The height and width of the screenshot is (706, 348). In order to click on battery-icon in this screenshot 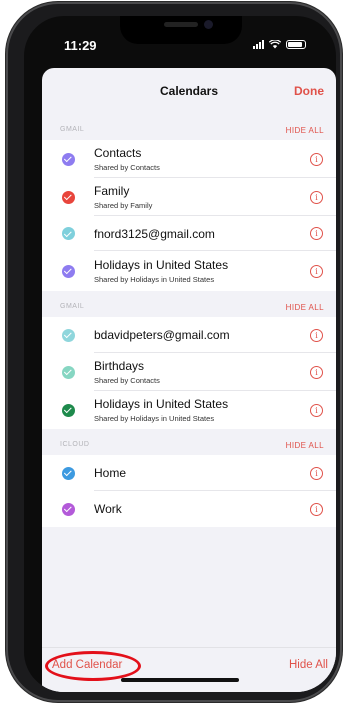, I will do `click(296, 44)`.